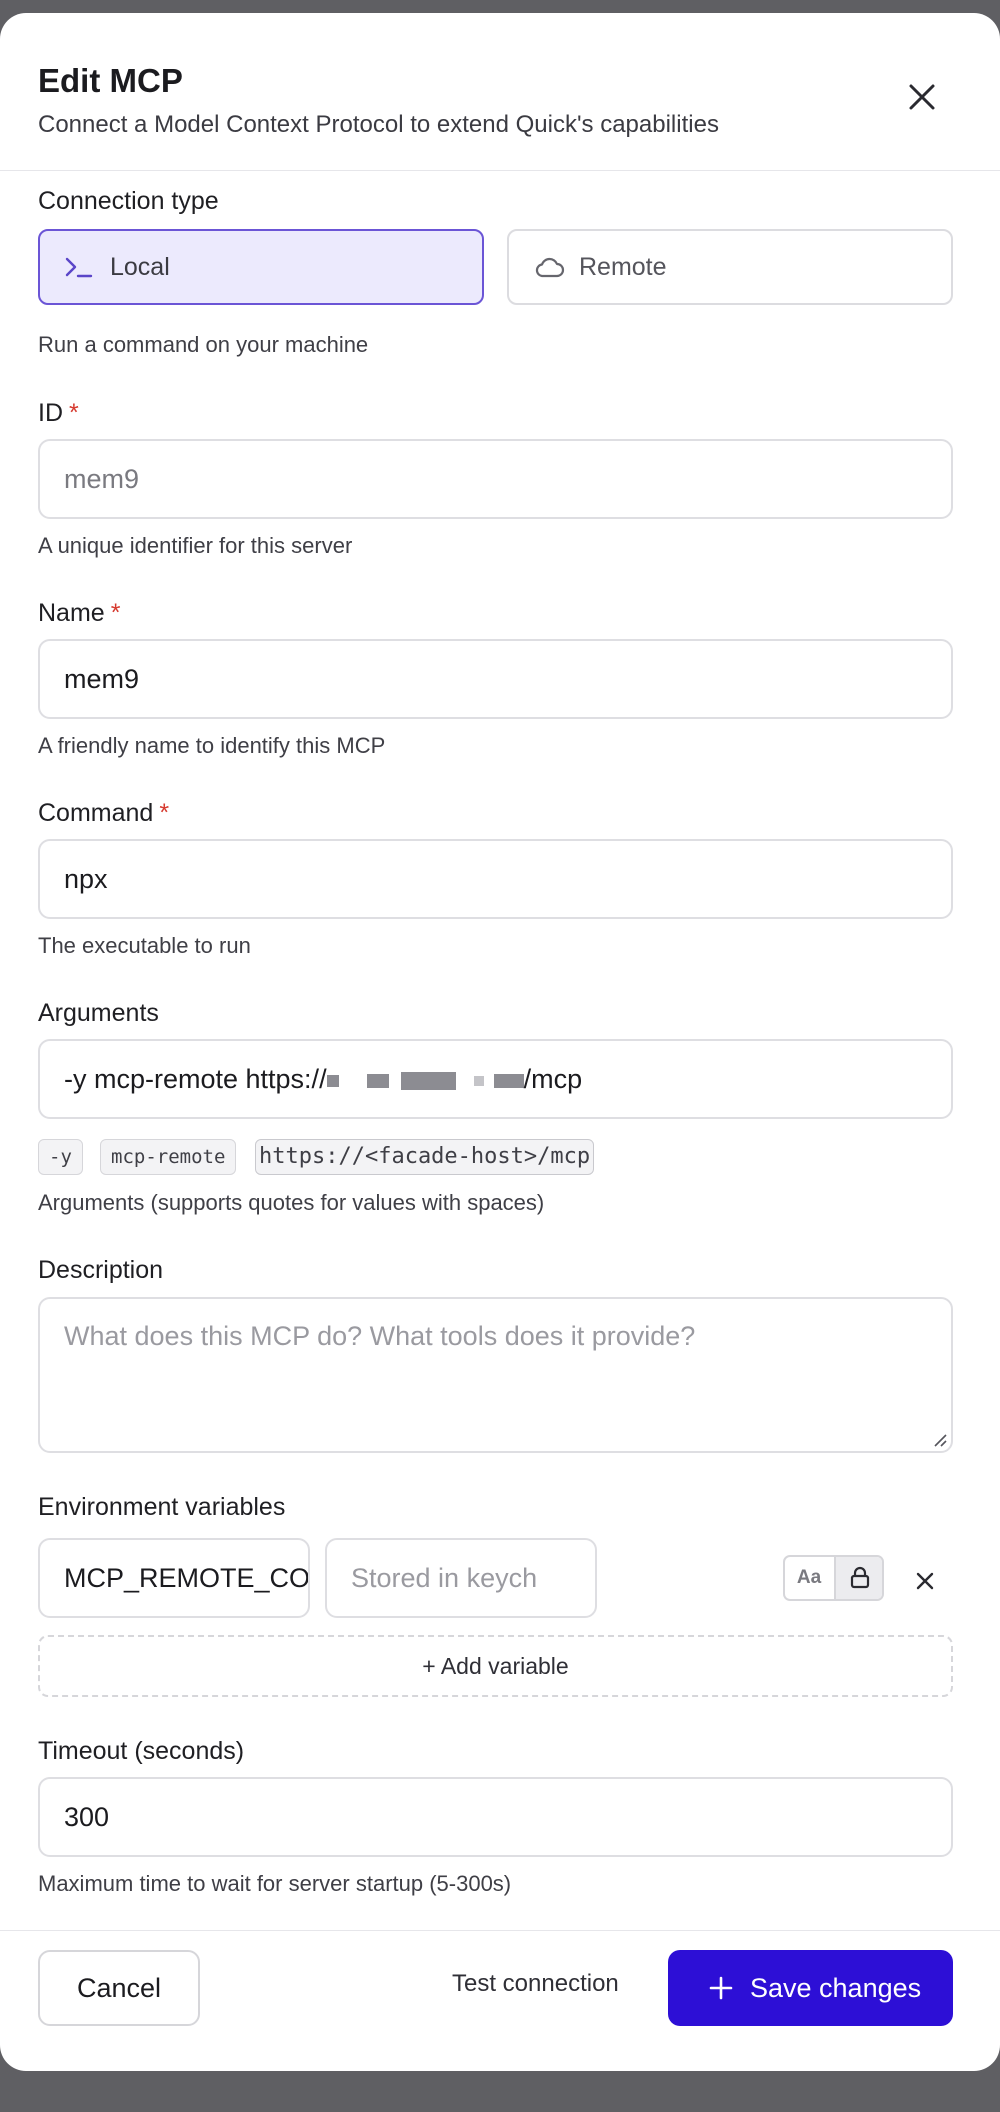 This screenshot has height=2112, width=1000. Describe the element at coordinates (101, 1270) in the screenshot. I see `description-label: Description` at that location.